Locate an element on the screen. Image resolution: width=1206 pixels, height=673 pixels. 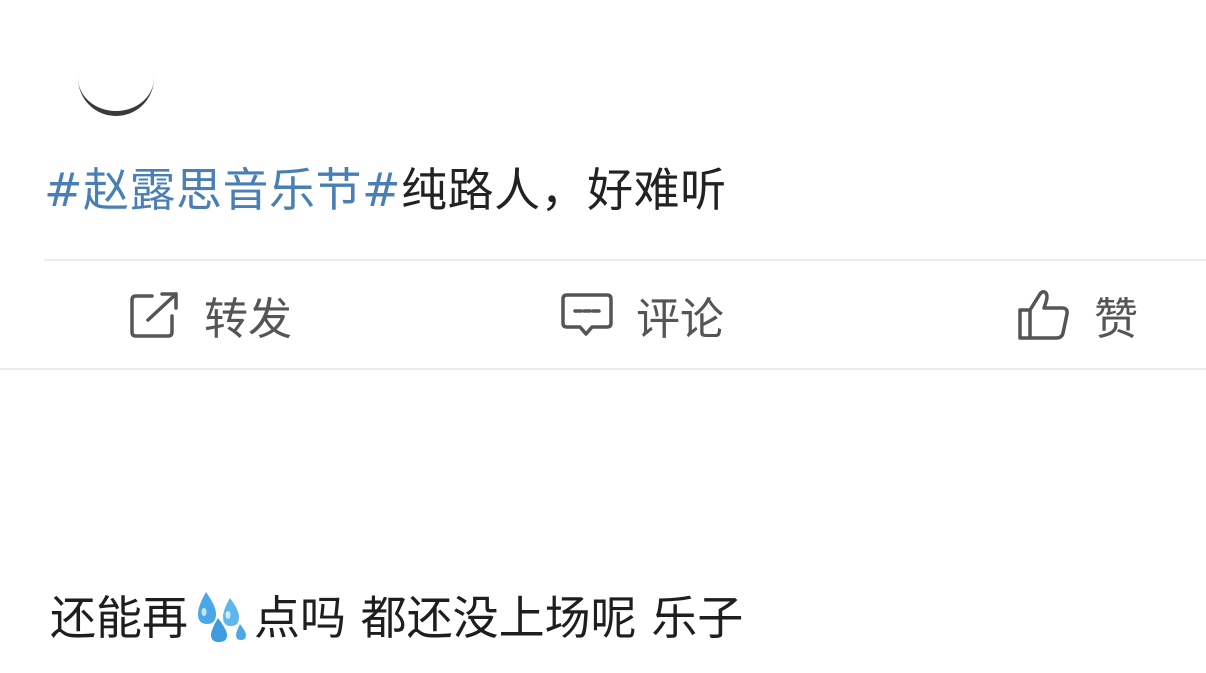
avatar is located at coordinates (116, 87).